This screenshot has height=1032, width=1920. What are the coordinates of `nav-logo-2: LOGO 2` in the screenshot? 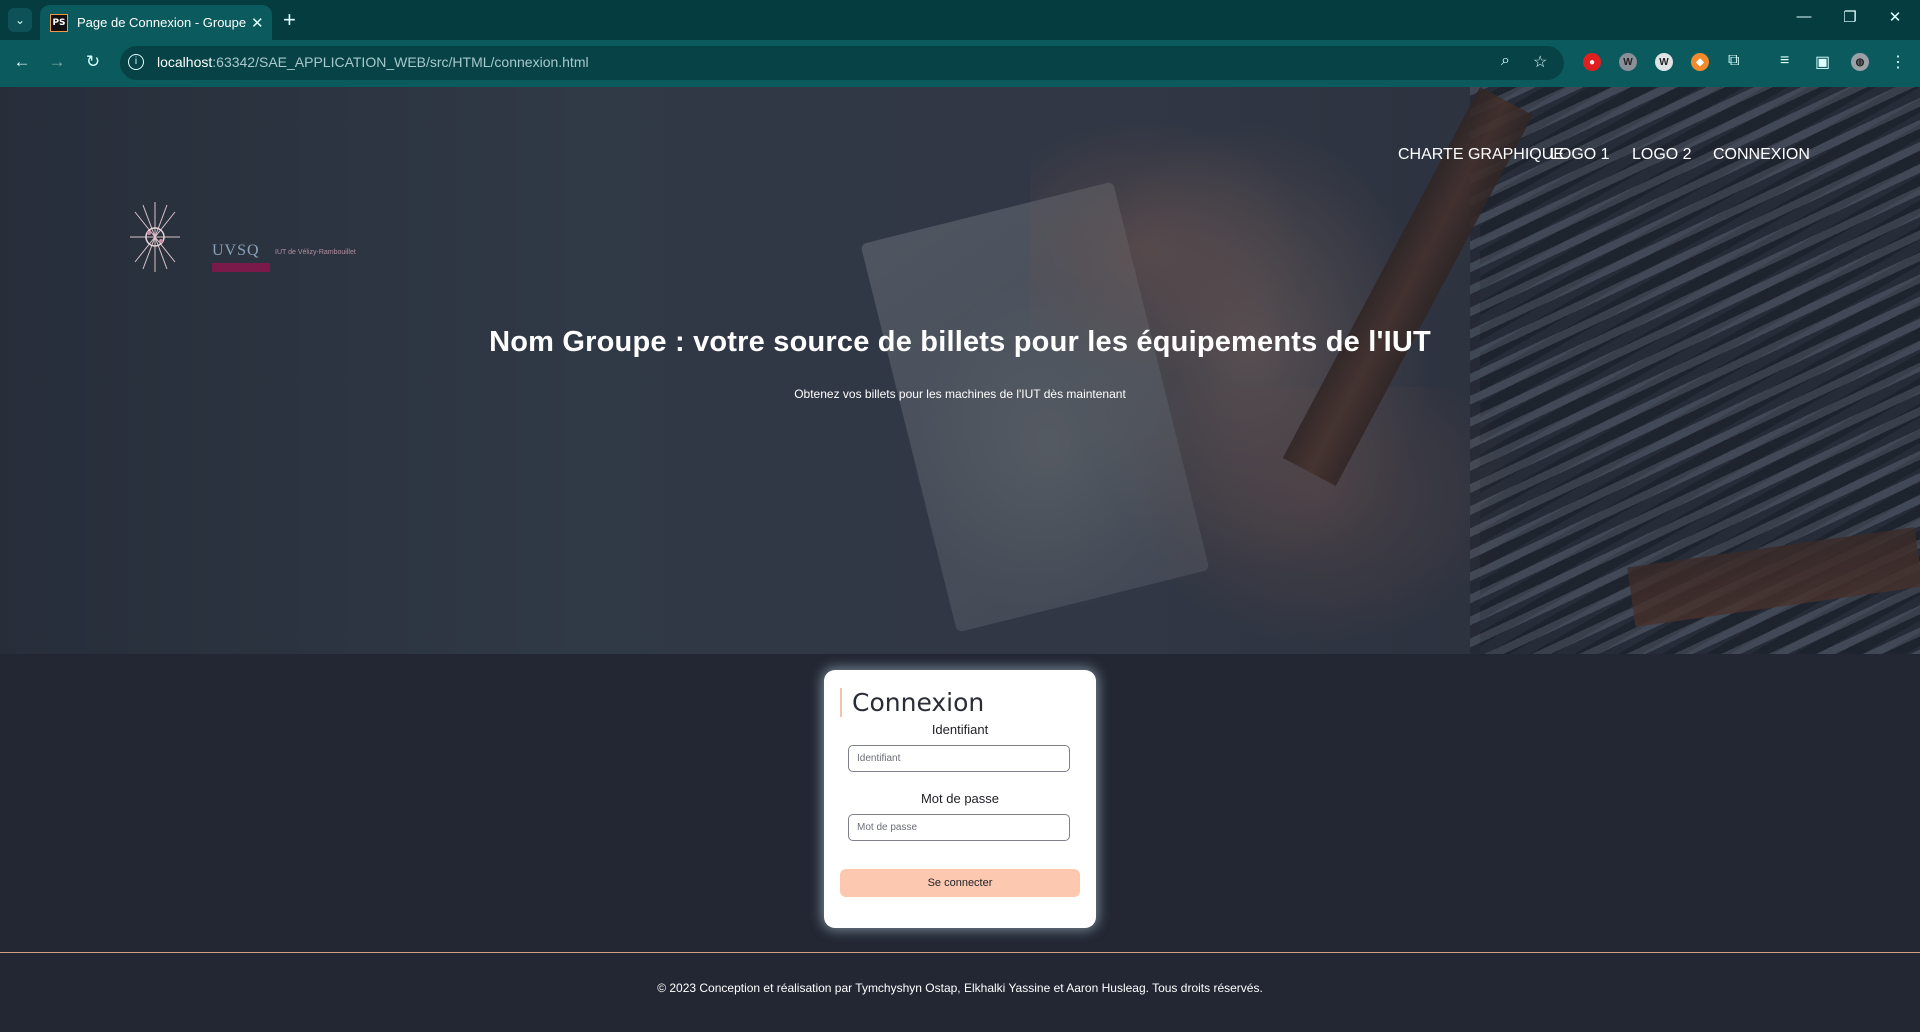 It's located at (1662, 155).